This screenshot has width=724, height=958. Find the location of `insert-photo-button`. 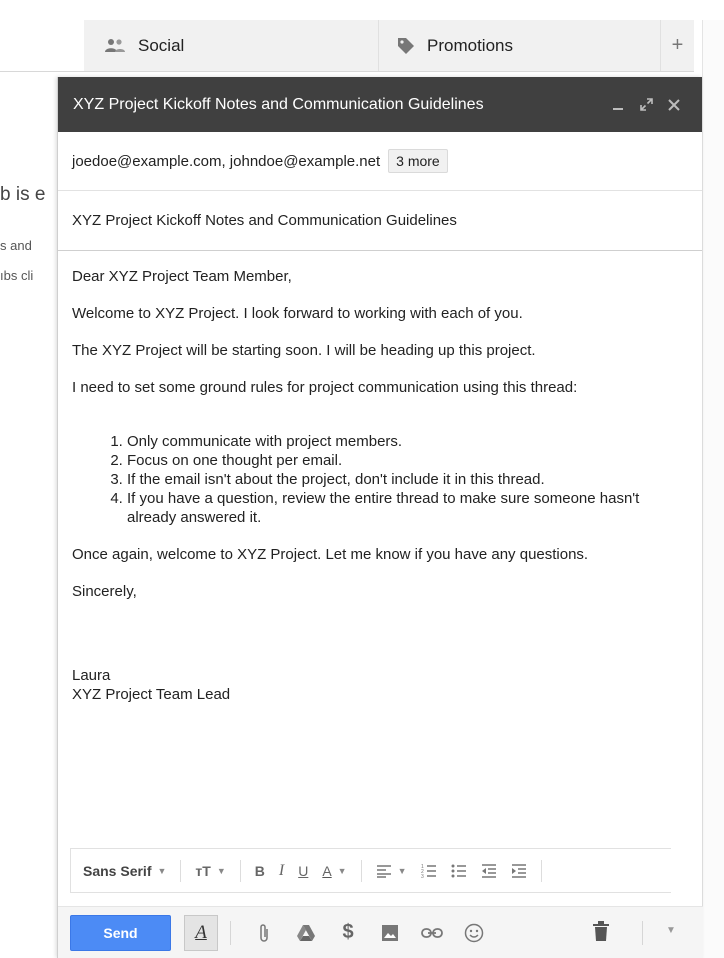

insert-photo-button is located at coordinates (390, 933).